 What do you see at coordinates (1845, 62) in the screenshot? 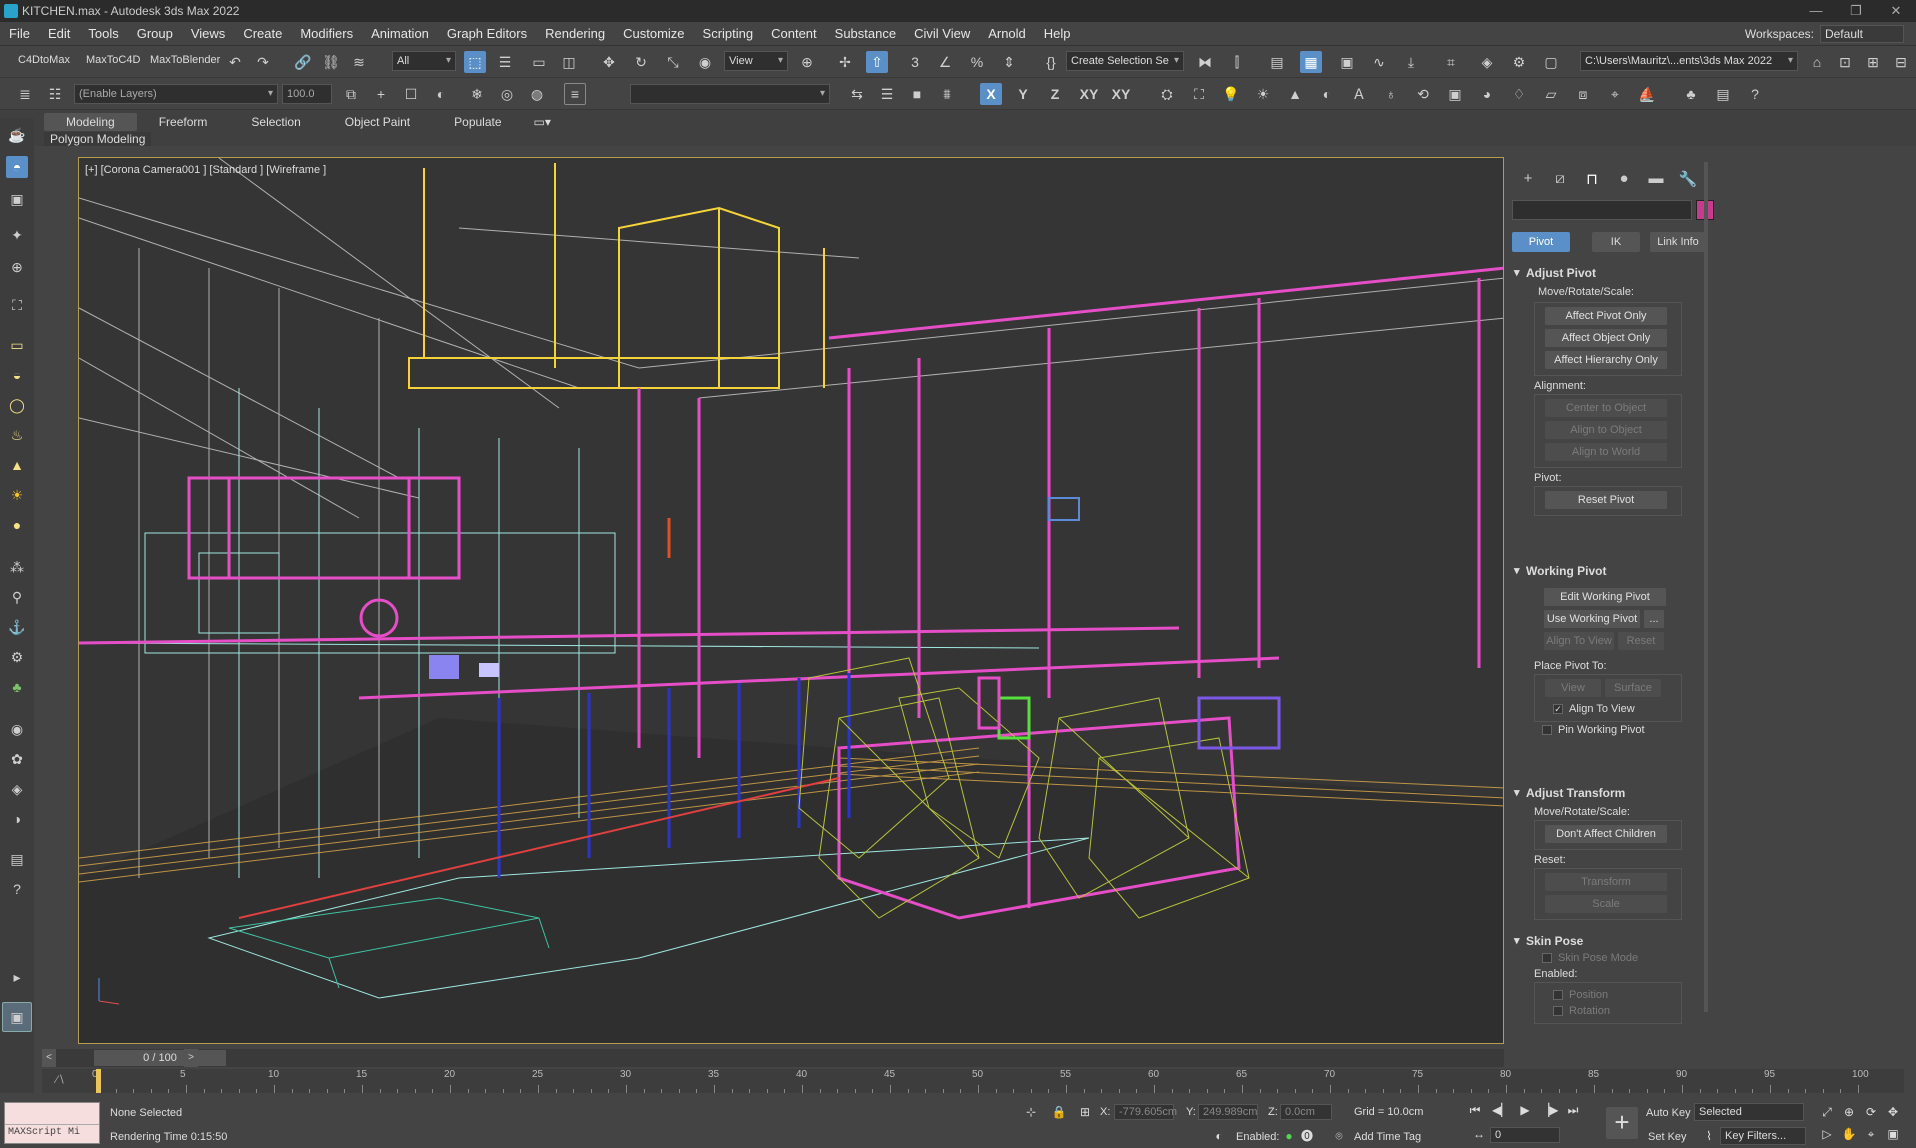
I see `open-project-icon: ⊡` at bounding box center [1845, 62].